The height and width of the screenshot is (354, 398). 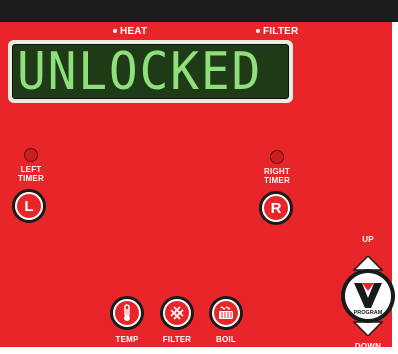 I want to click on right-timer-label: RIGHT TIMER, so click(x=277, y=176).